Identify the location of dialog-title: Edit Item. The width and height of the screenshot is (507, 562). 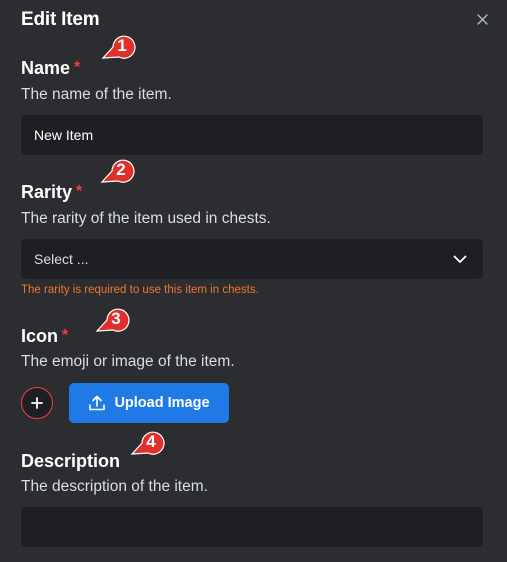
(60, 19).